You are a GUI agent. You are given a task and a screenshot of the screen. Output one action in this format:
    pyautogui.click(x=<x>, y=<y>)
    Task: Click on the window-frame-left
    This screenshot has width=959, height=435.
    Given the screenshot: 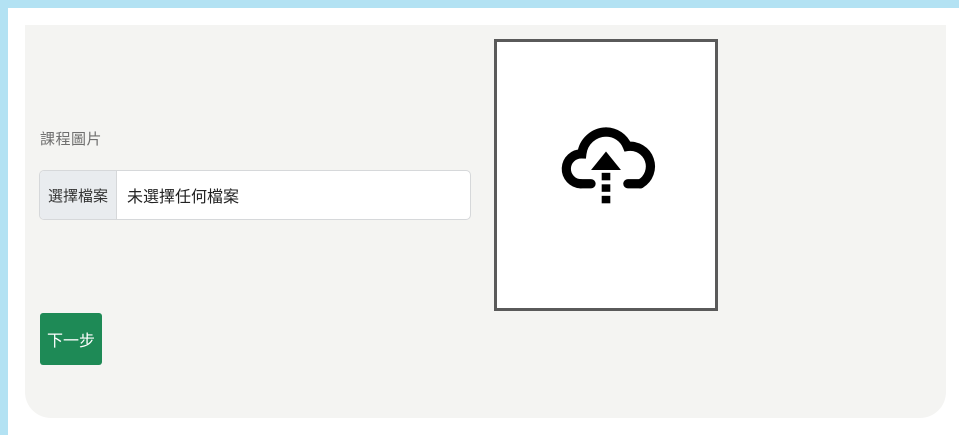 What is the action you would take?
    pyautogui.click(x=4, y=217)
    